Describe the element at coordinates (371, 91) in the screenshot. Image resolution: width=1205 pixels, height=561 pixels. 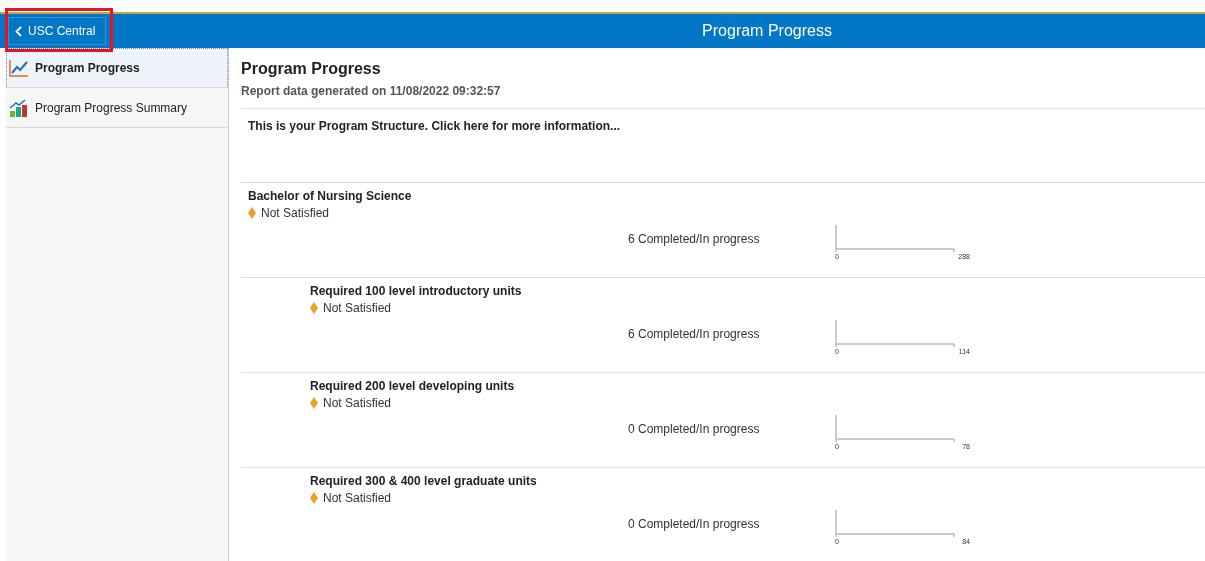
I see `generated-date: Report data generated on 11/08/2022 09:32:57` at that location.